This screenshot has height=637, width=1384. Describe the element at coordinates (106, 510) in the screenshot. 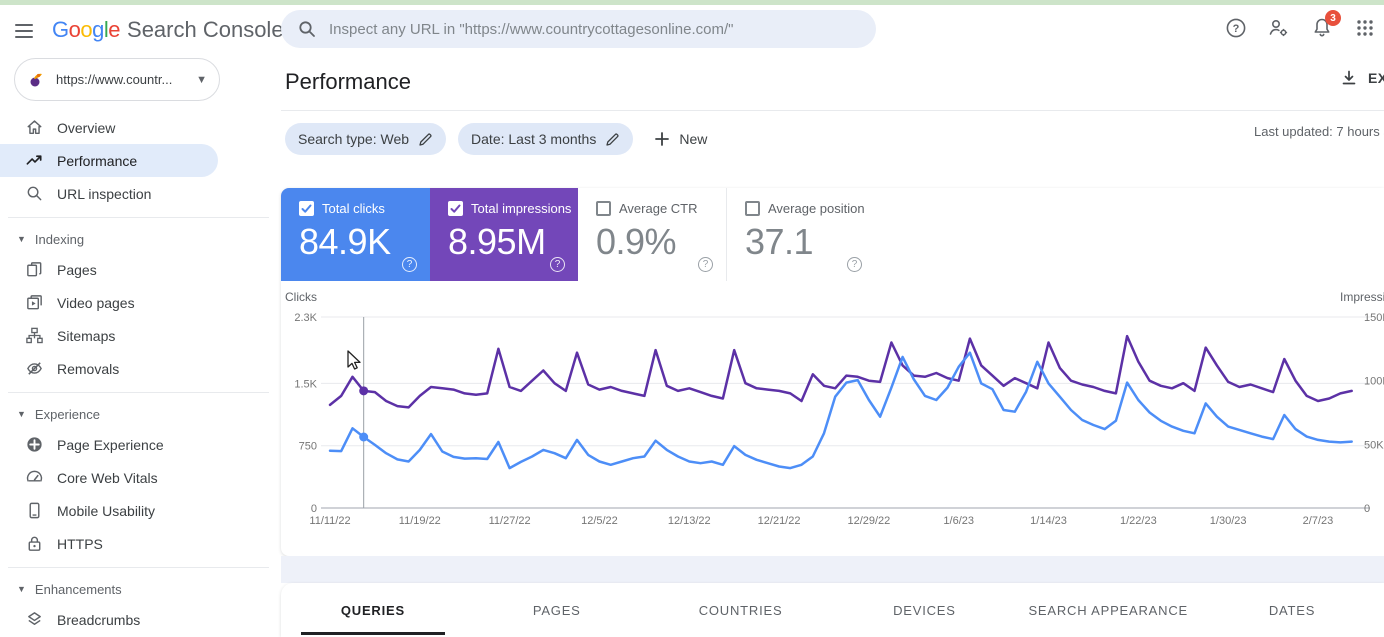

I see `sidebar-item-label: Mobile Usability` at that location.